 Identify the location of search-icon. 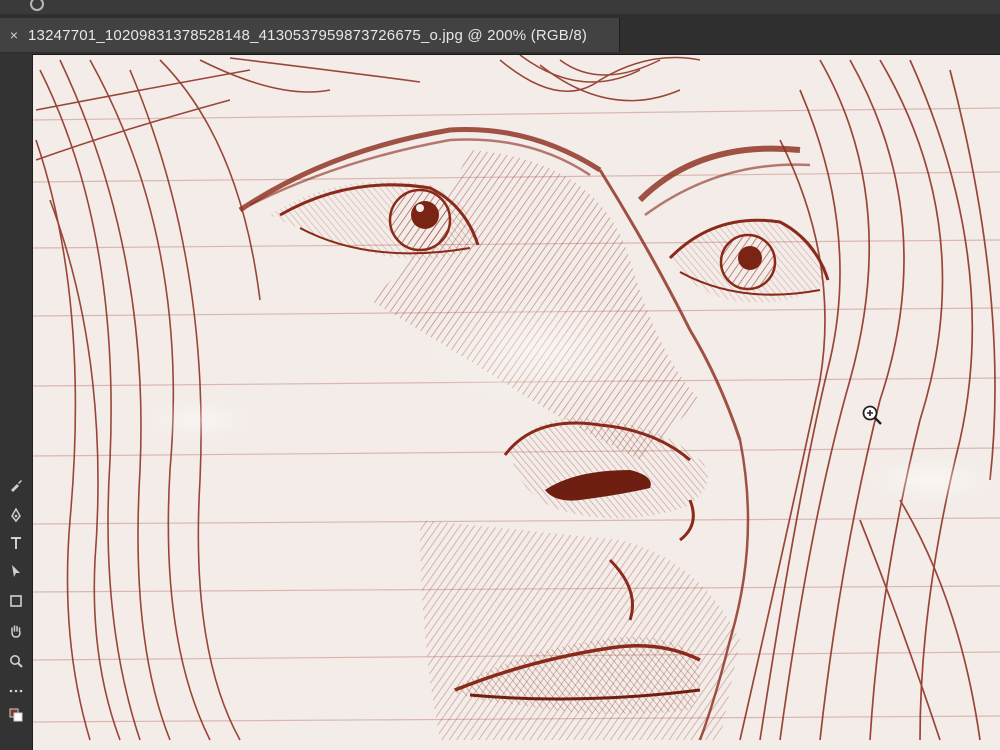
(37, 5).